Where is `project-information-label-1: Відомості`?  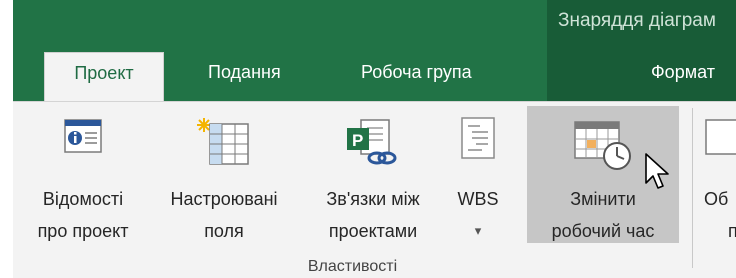
project-information-label-1: Відомості is located at coordinates (83, 199).